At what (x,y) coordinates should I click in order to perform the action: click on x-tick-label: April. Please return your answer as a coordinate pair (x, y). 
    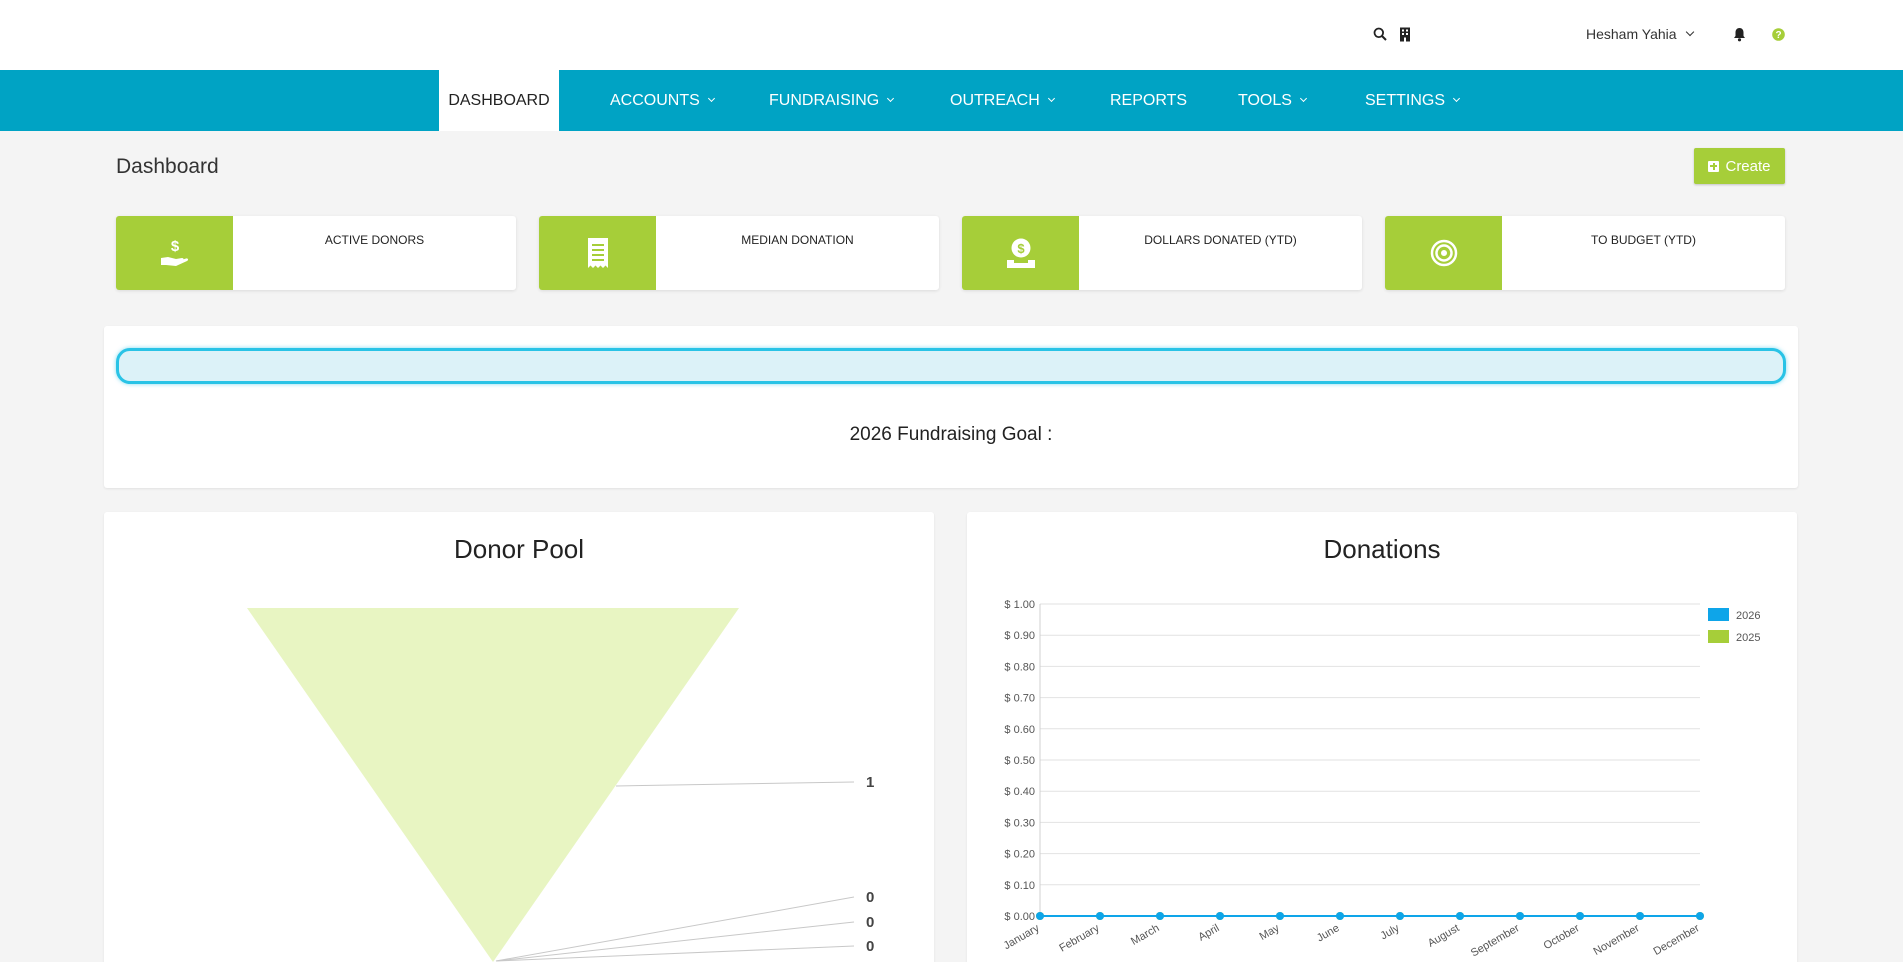
    Looking at the image, I should click on (1208, 932).